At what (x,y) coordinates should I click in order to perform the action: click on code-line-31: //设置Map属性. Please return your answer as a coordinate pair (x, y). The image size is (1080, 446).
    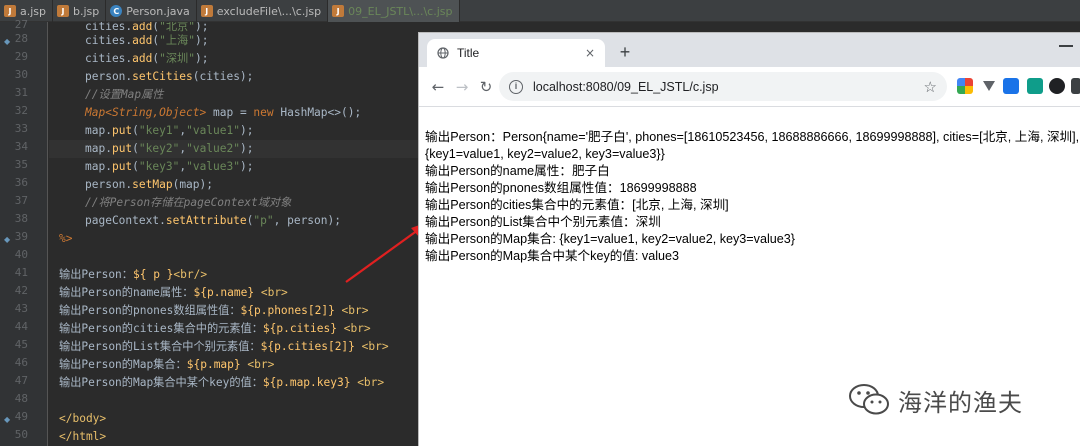
    Looking at the image, I should click on (124, 94).